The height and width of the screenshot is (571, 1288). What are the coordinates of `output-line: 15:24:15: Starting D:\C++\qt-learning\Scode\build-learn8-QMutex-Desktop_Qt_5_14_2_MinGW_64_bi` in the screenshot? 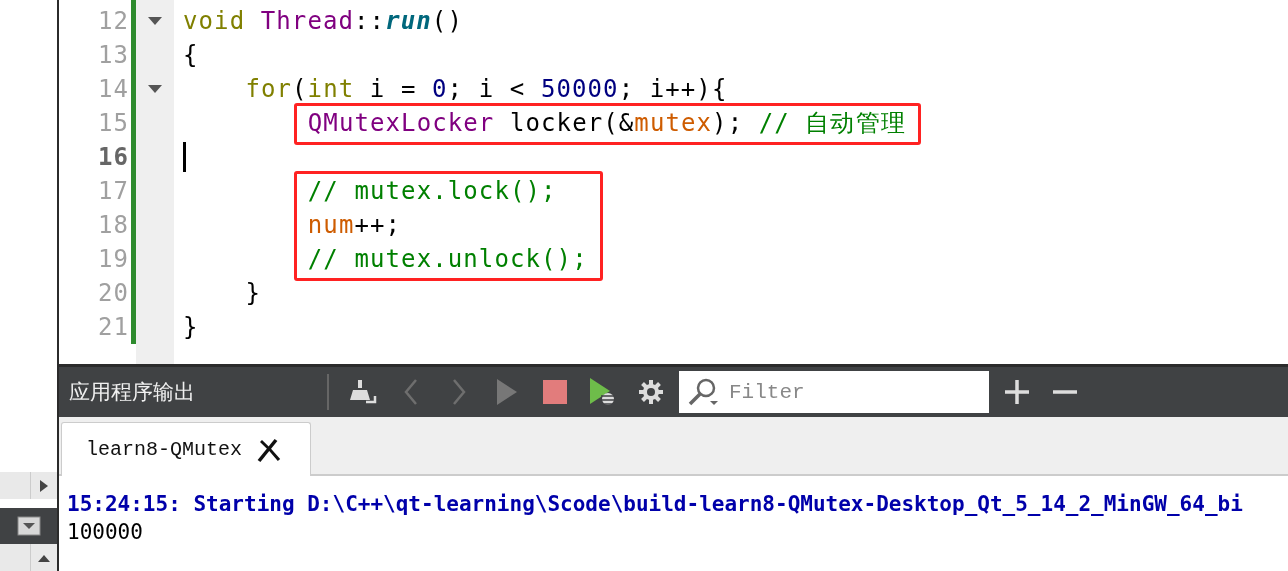 It's located at (655, 504).